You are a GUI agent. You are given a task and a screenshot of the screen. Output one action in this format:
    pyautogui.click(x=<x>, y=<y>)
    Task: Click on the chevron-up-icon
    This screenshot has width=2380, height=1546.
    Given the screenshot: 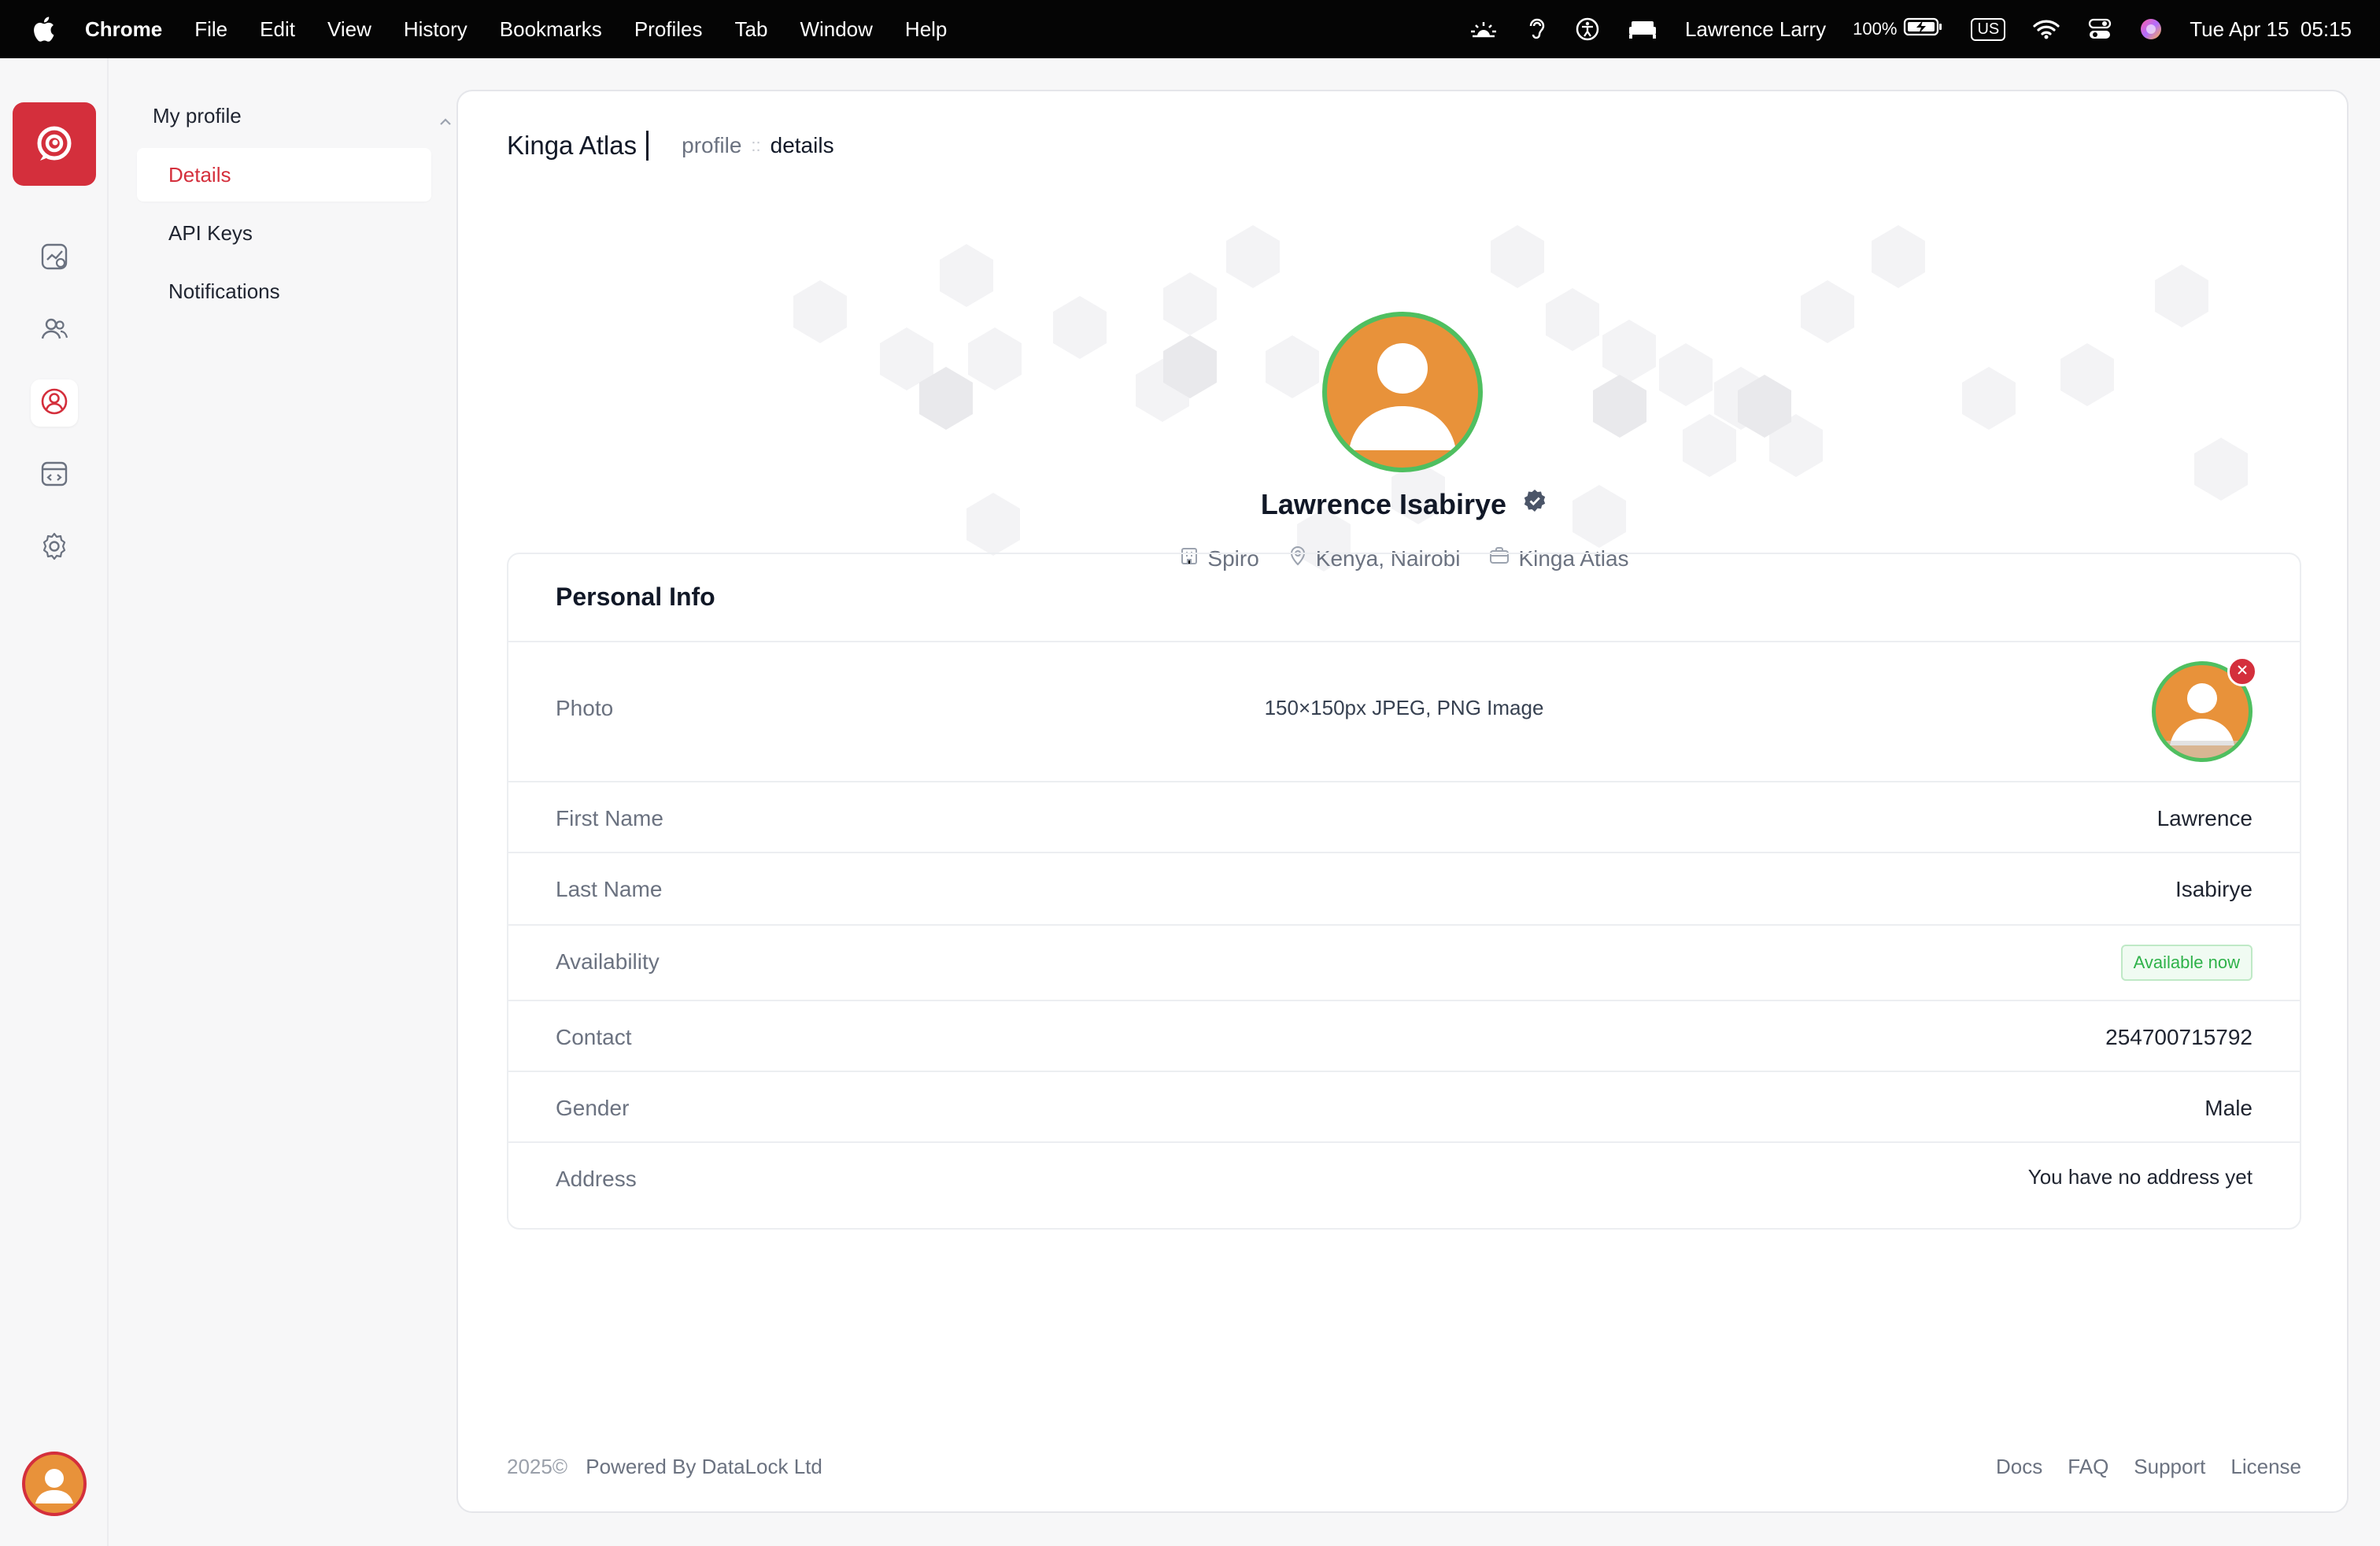 What is the action you would take?
    pyautogui.click(x=445, y=121)
    